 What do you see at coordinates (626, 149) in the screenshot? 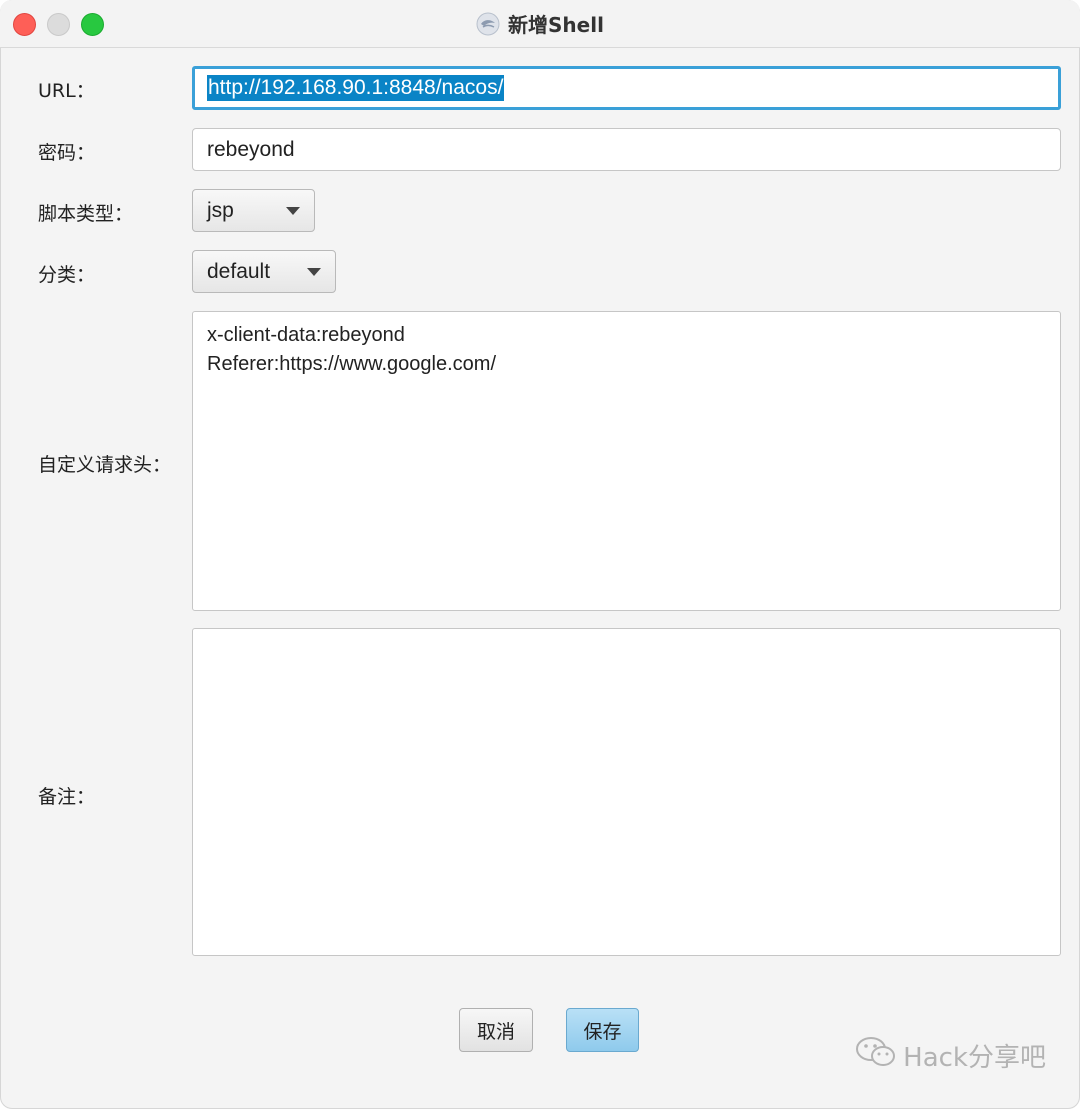
I see `password-input: rebeyond` at bounding box center [626, 149].